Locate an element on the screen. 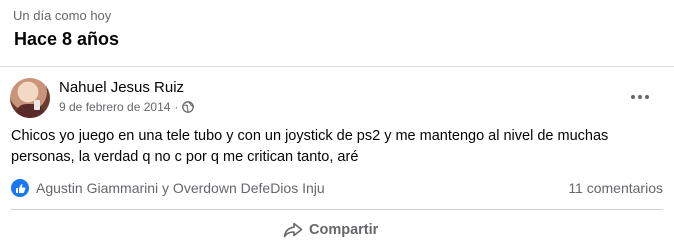 This screenshot has width=674, height=250. memory-title: Hace 8 años is located at coordinates (67, 39).